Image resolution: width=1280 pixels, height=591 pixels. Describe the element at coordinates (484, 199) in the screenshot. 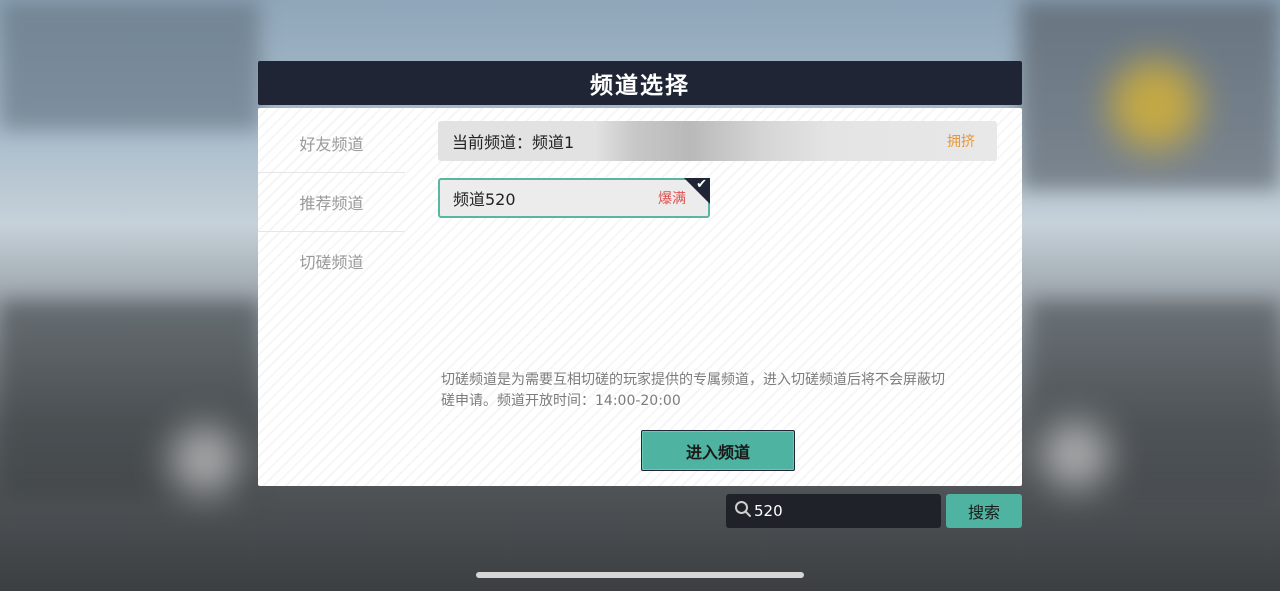

I see `channel-name: 频道520` at that location.